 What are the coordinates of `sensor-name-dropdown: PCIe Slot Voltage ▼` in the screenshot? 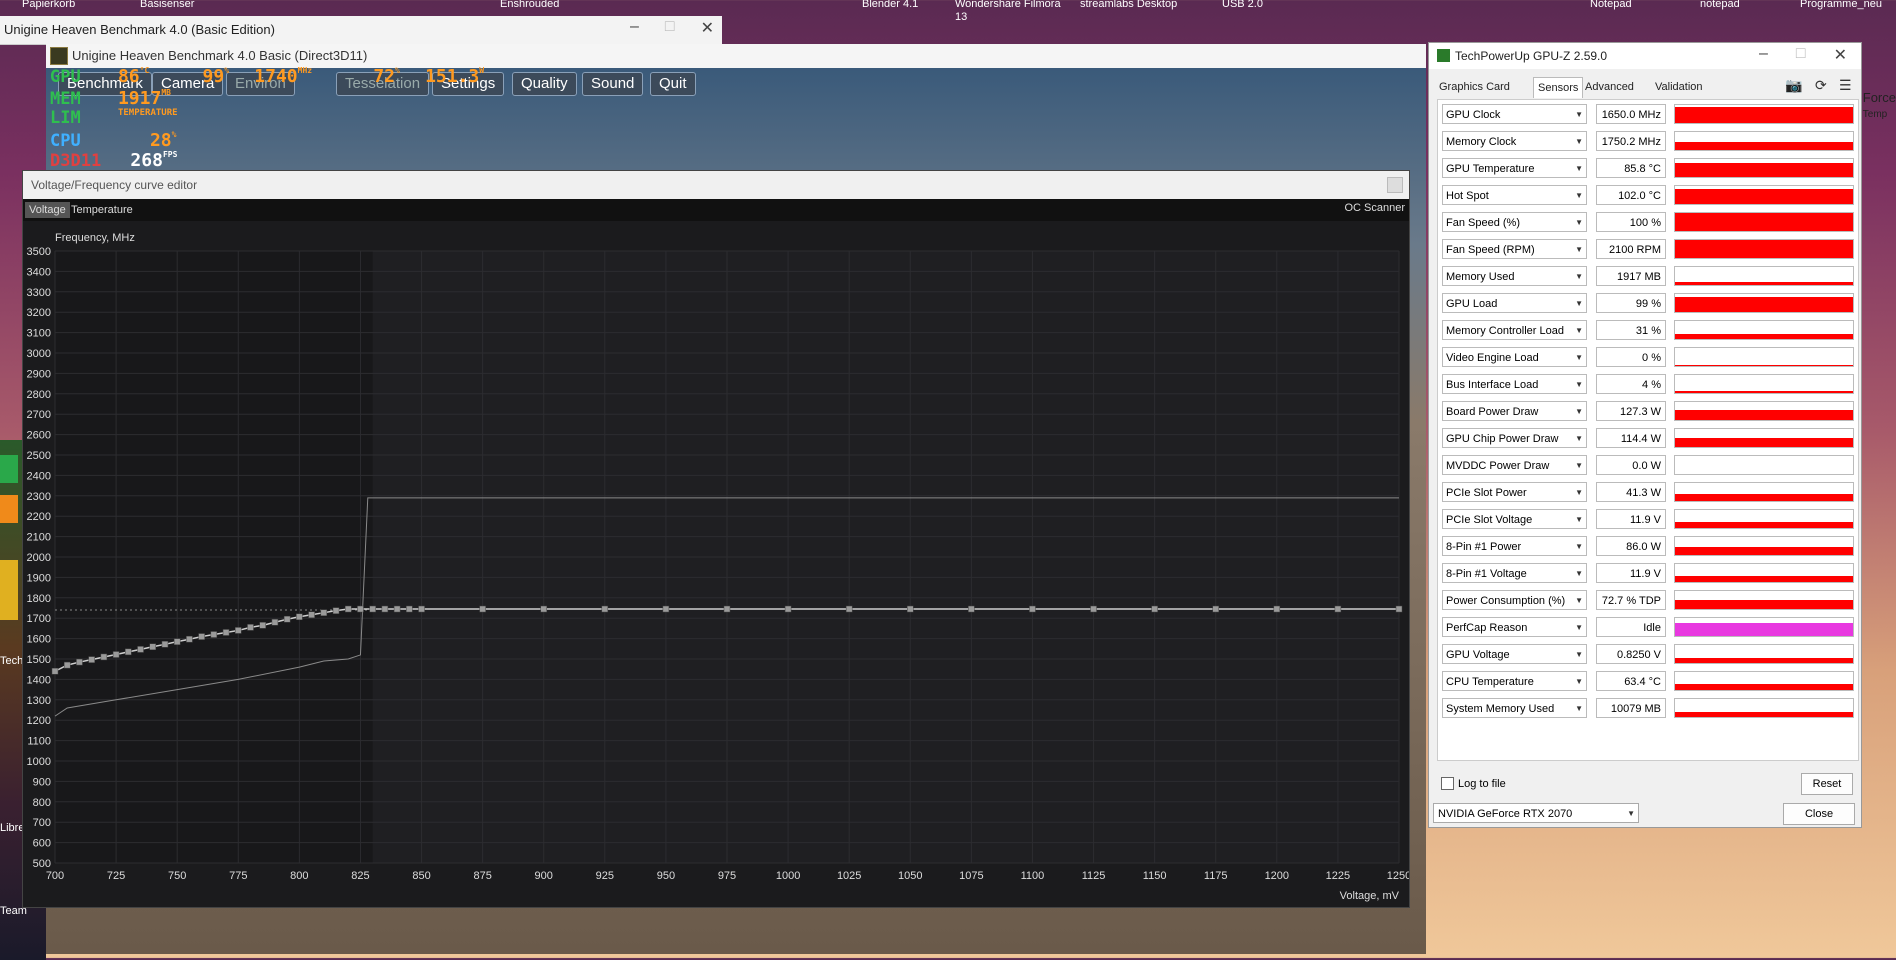 It's located at (1514, 519).